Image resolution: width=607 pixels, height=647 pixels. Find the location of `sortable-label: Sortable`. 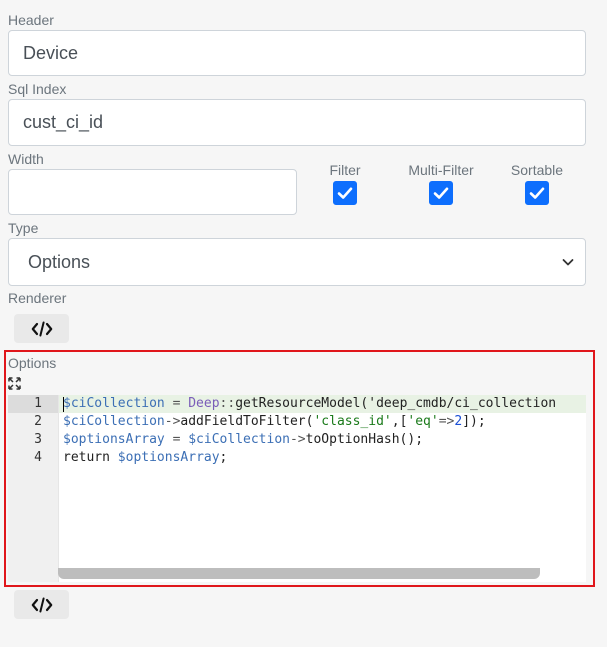

sortable-label: Sortable is located at coordinates (537, 170).